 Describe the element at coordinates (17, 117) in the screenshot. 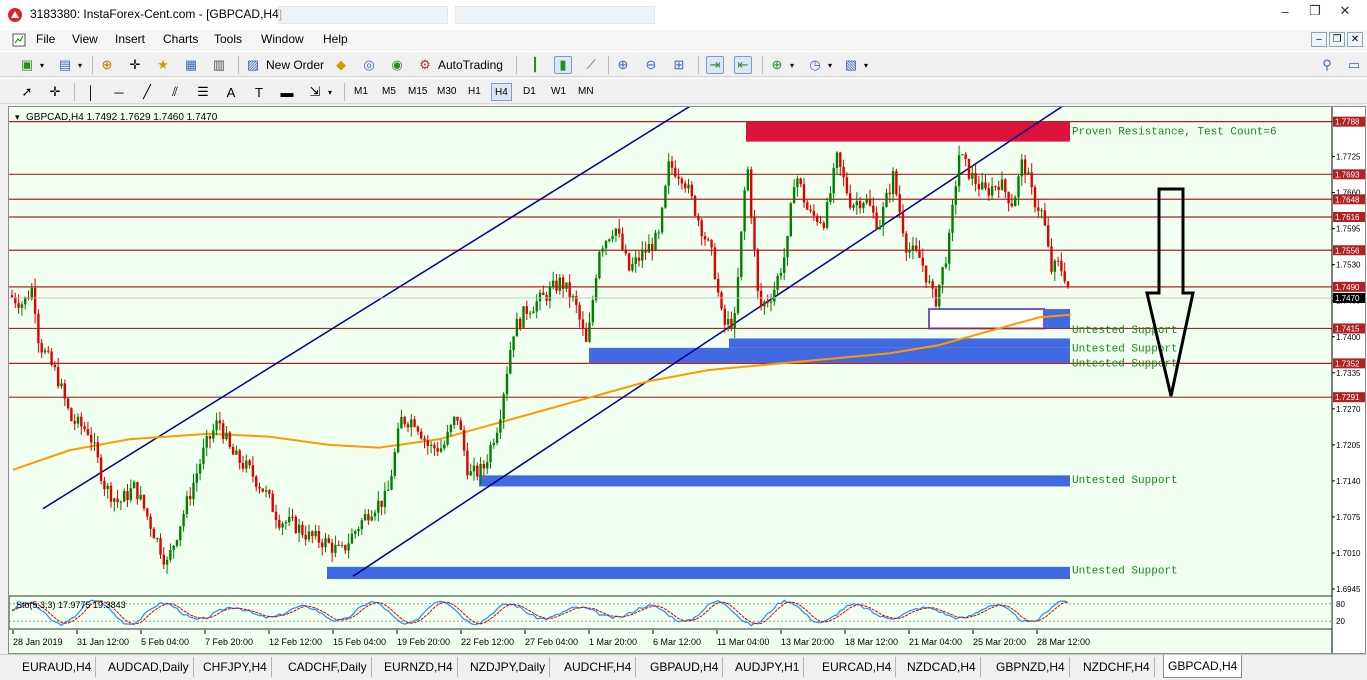

I see `chart-collapse-icon: ▾` at that location.